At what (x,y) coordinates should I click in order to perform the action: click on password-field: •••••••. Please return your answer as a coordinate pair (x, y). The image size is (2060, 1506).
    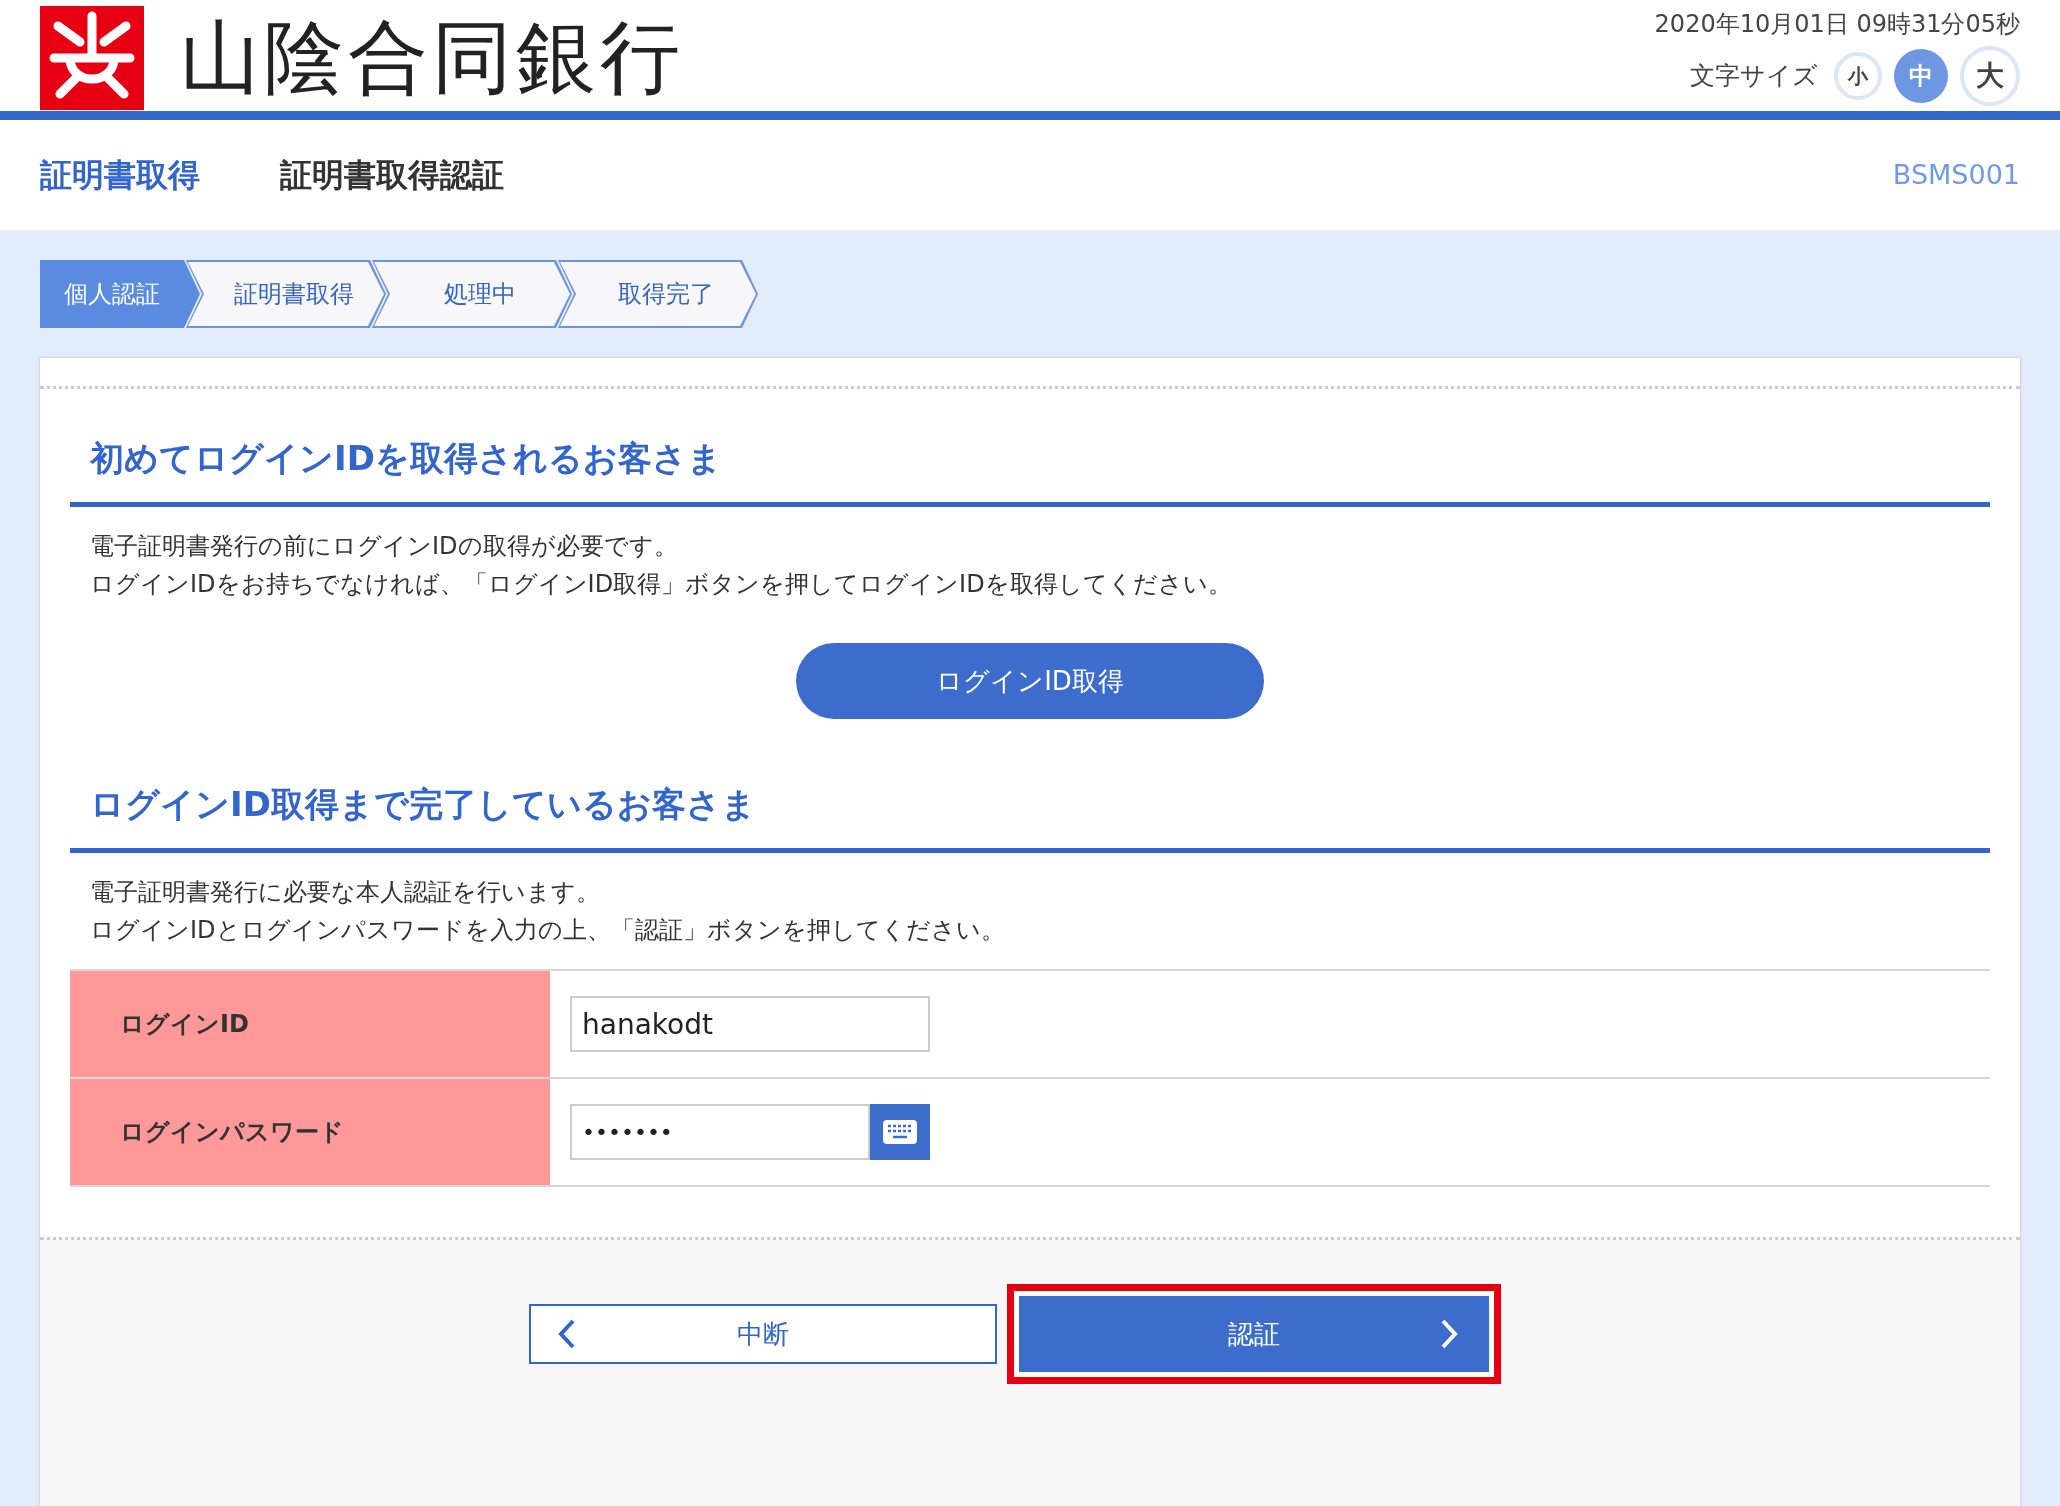
    Looking at the image, I should click on (720, 1132).